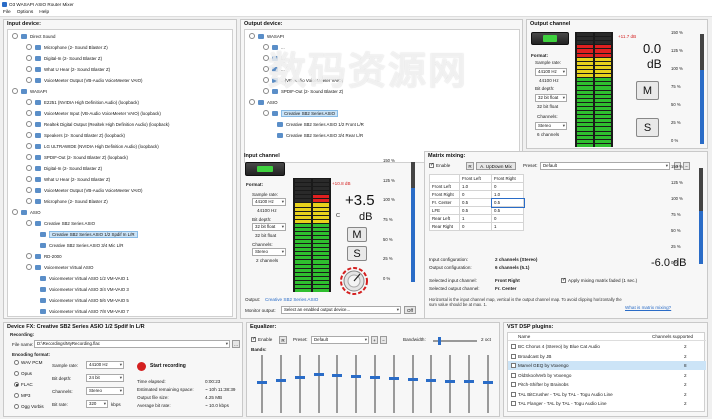 The image size is (712, 419). I want to click on input-channels-select: Stereo, so click(269, 252).